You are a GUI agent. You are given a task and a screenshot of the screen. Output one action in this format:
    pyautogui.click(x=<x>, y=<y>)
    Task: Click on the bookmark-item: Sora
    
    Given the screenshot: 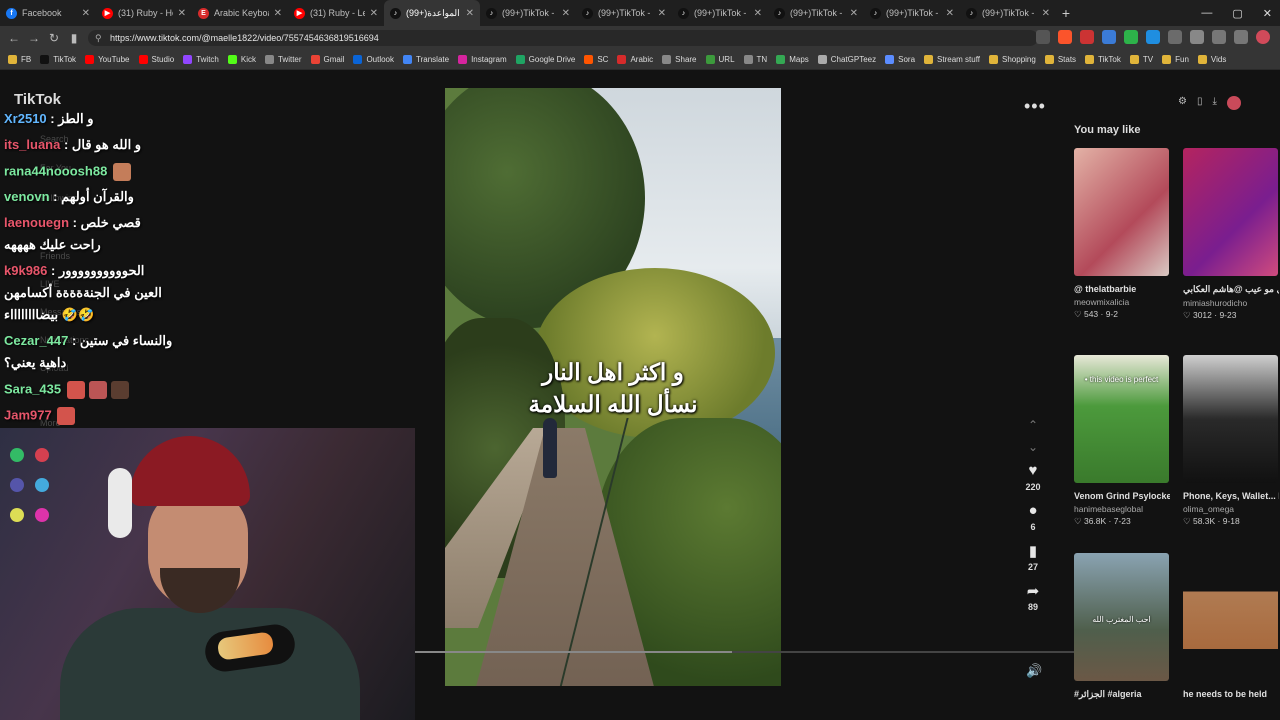 What is the action you would take?
    pyautogui.click(x=900, y=59)
    